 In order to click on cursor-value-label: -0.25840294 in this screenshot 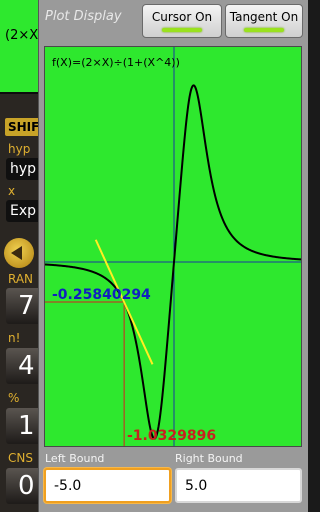, I will do `click(101, 295)`.